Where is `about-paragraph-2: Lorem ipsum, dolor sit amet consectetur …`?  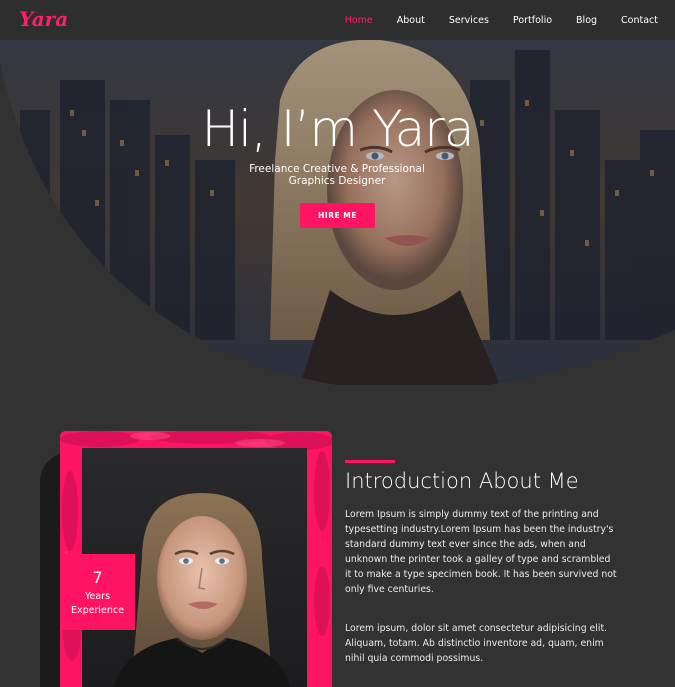 about-paragraph-2: Lorem ipsum, dolor sit amet consectetur … is located at coordinates (476, 643).